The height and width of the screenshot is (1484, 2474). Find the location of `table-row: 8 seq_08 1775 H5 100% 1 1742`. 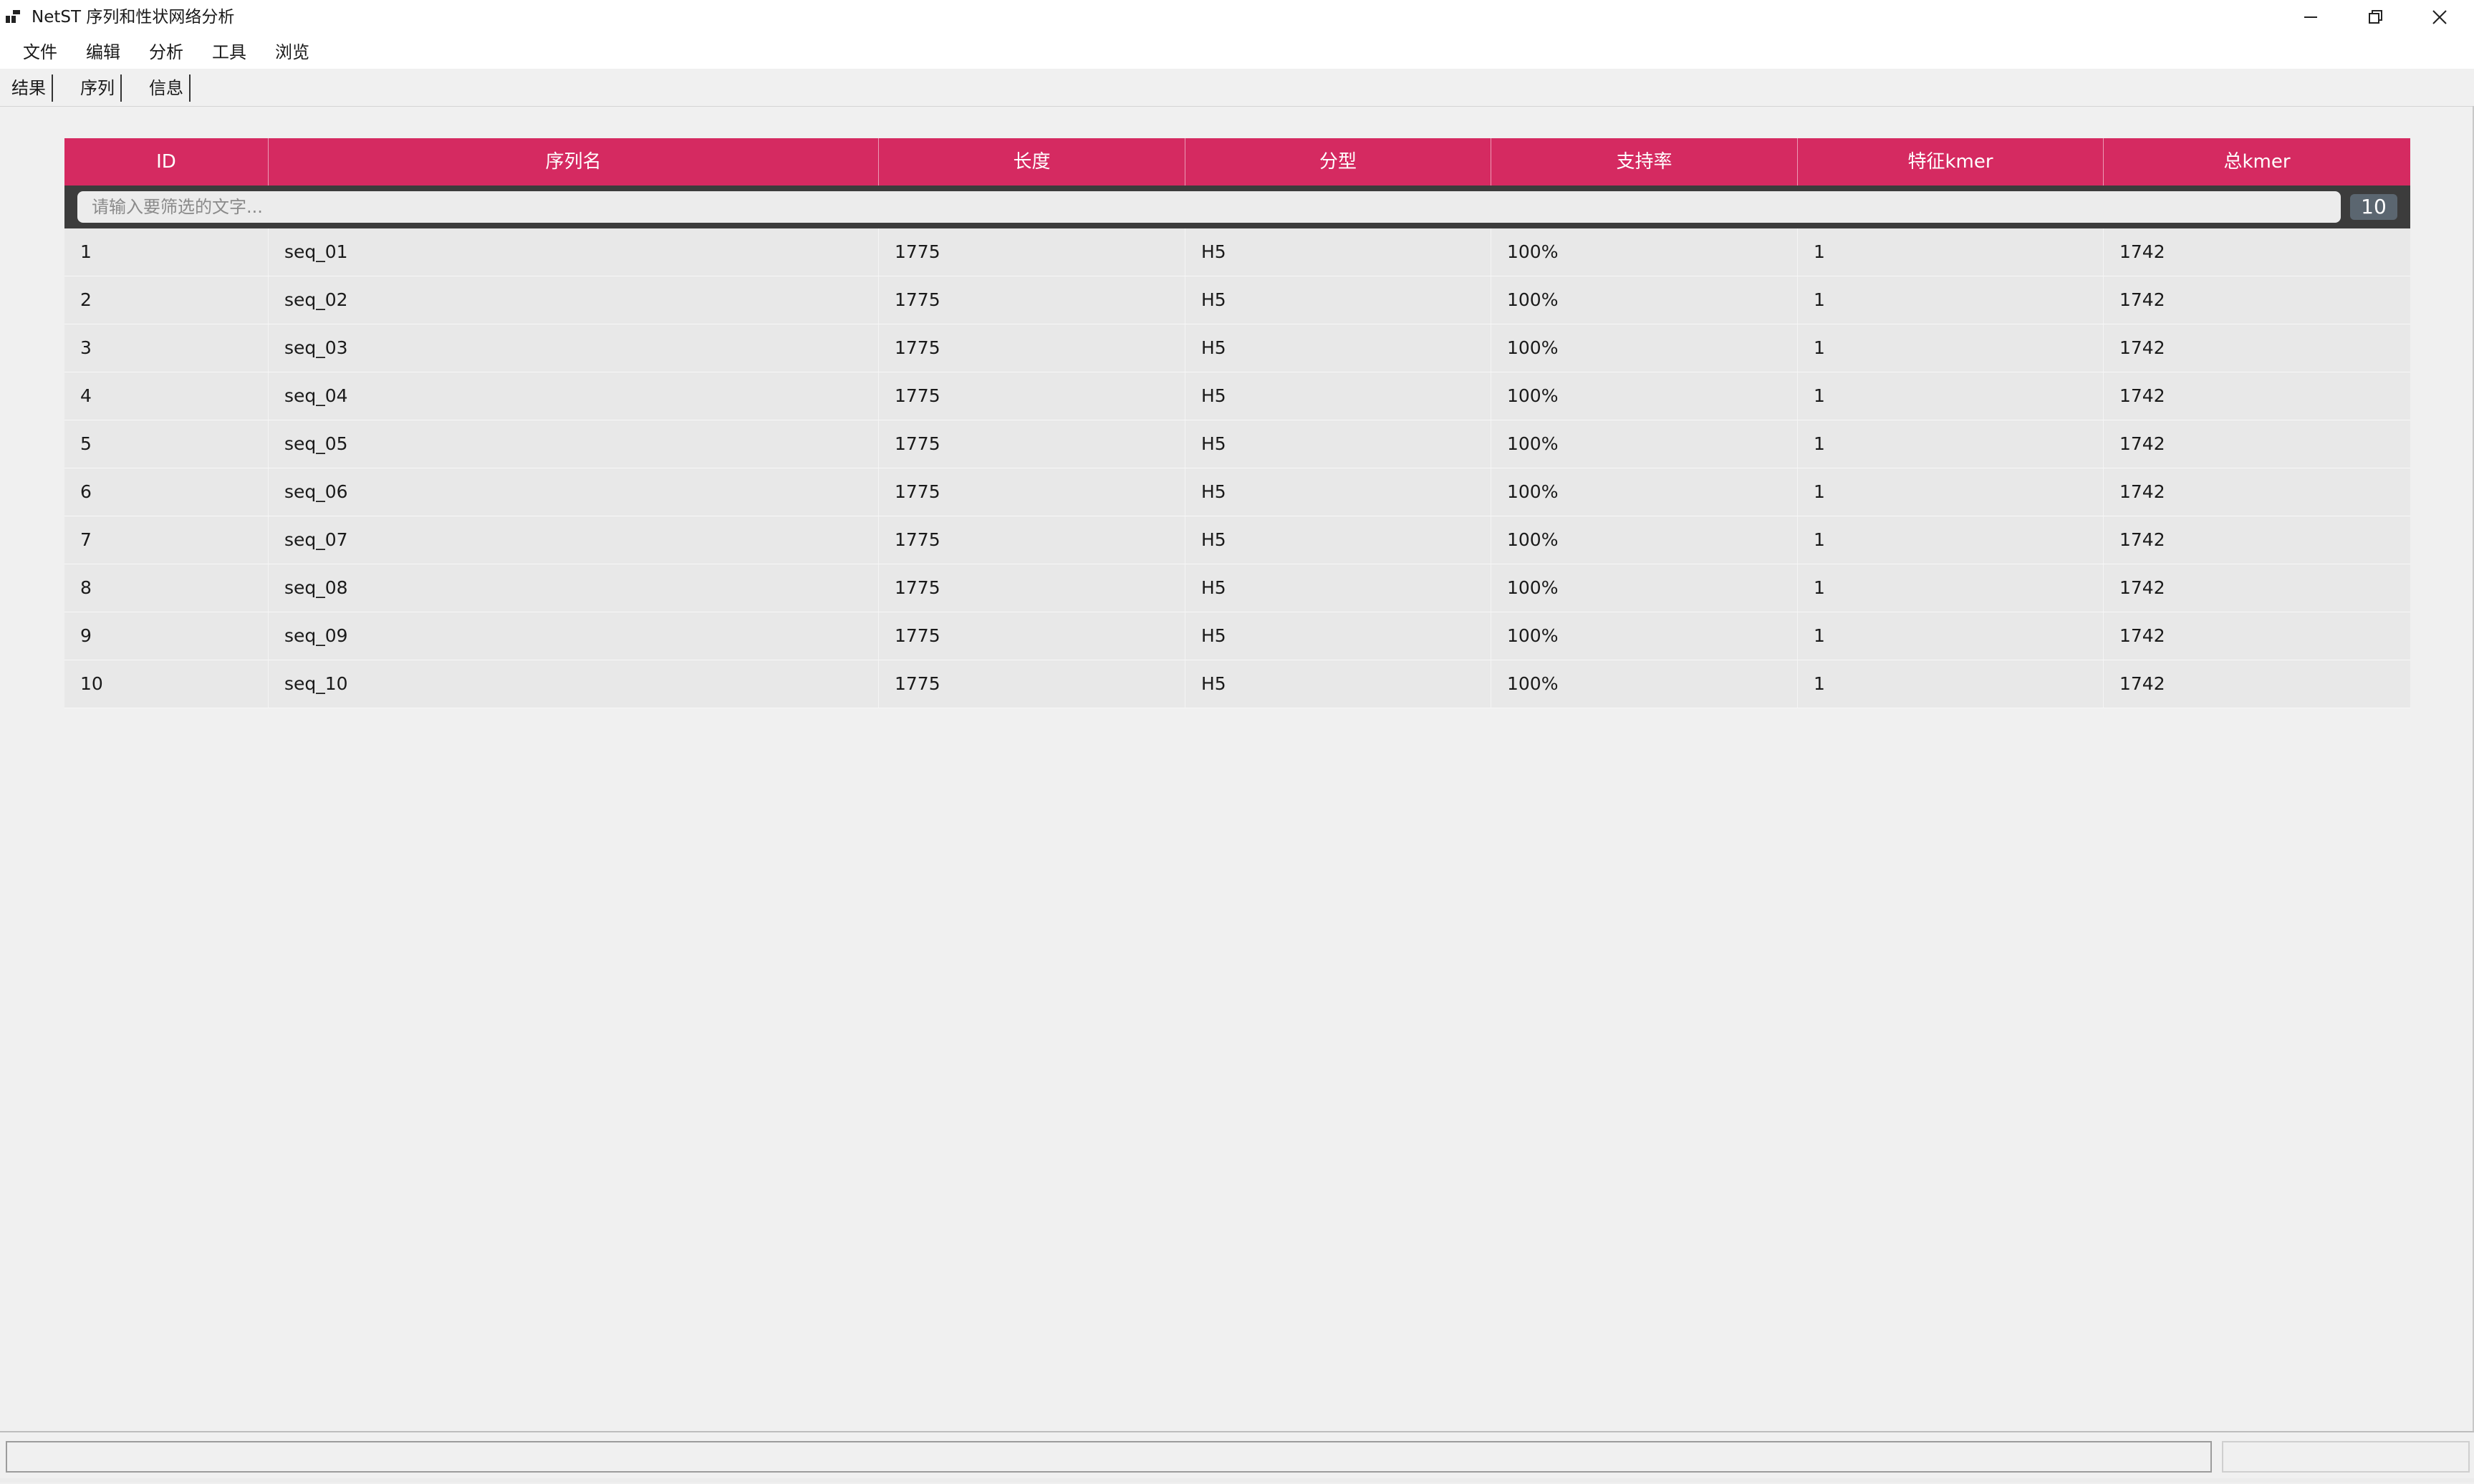

table-row: 8 seq_08 1775 H5 100% 1 1742 is located at coordinates (1237, 588).